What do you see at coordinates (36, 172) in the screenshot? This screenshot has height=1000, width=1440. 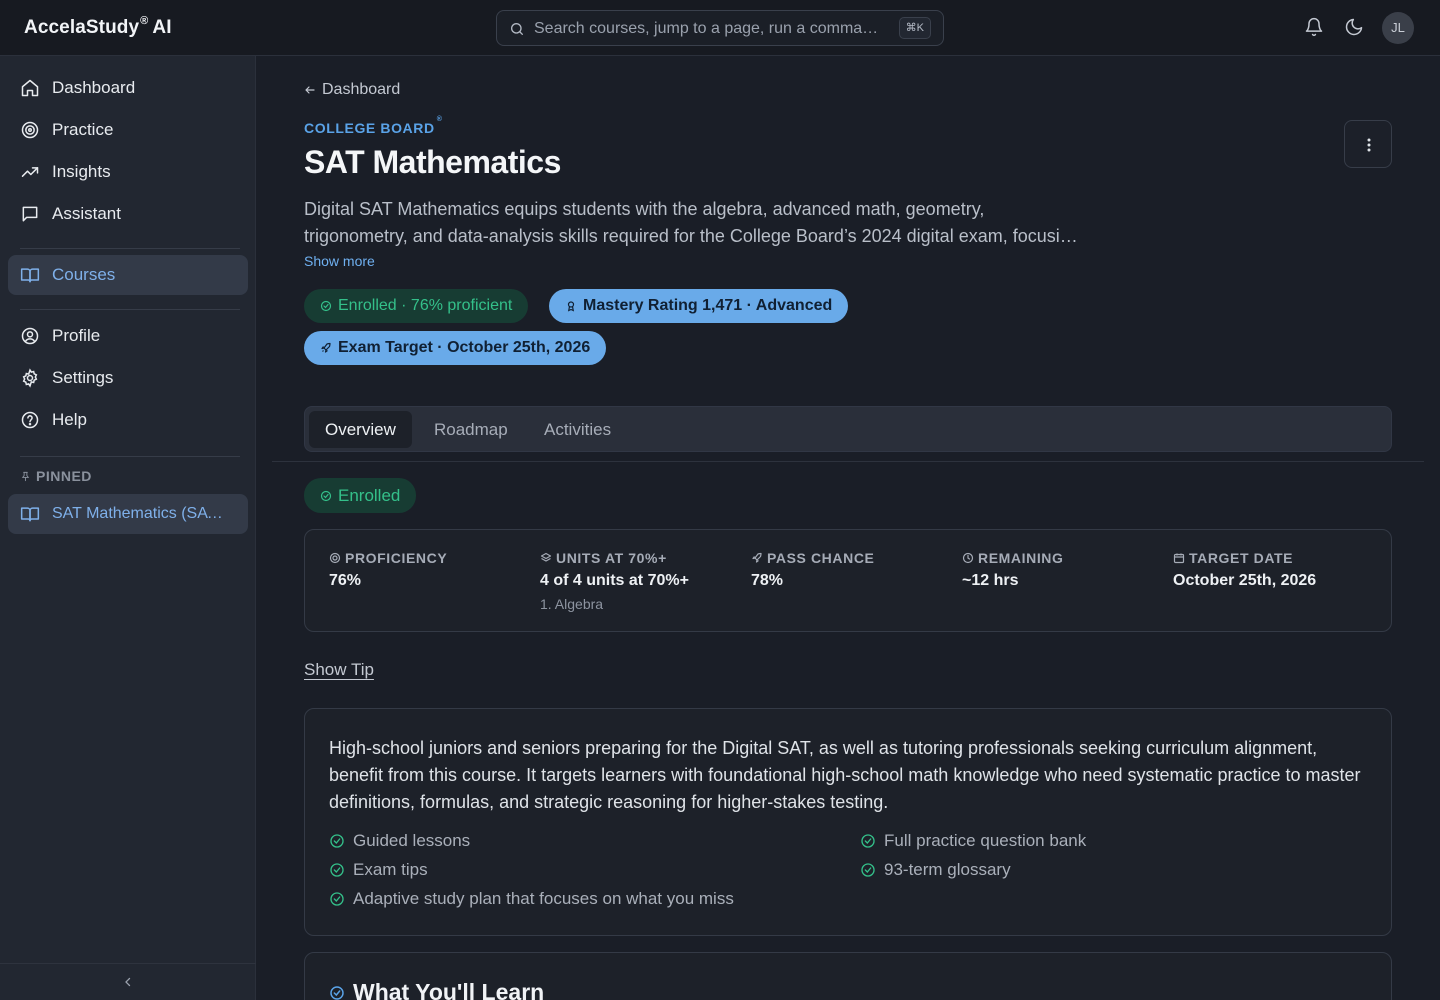 I see `trend-up-icon` at bounding box center [36, 172].